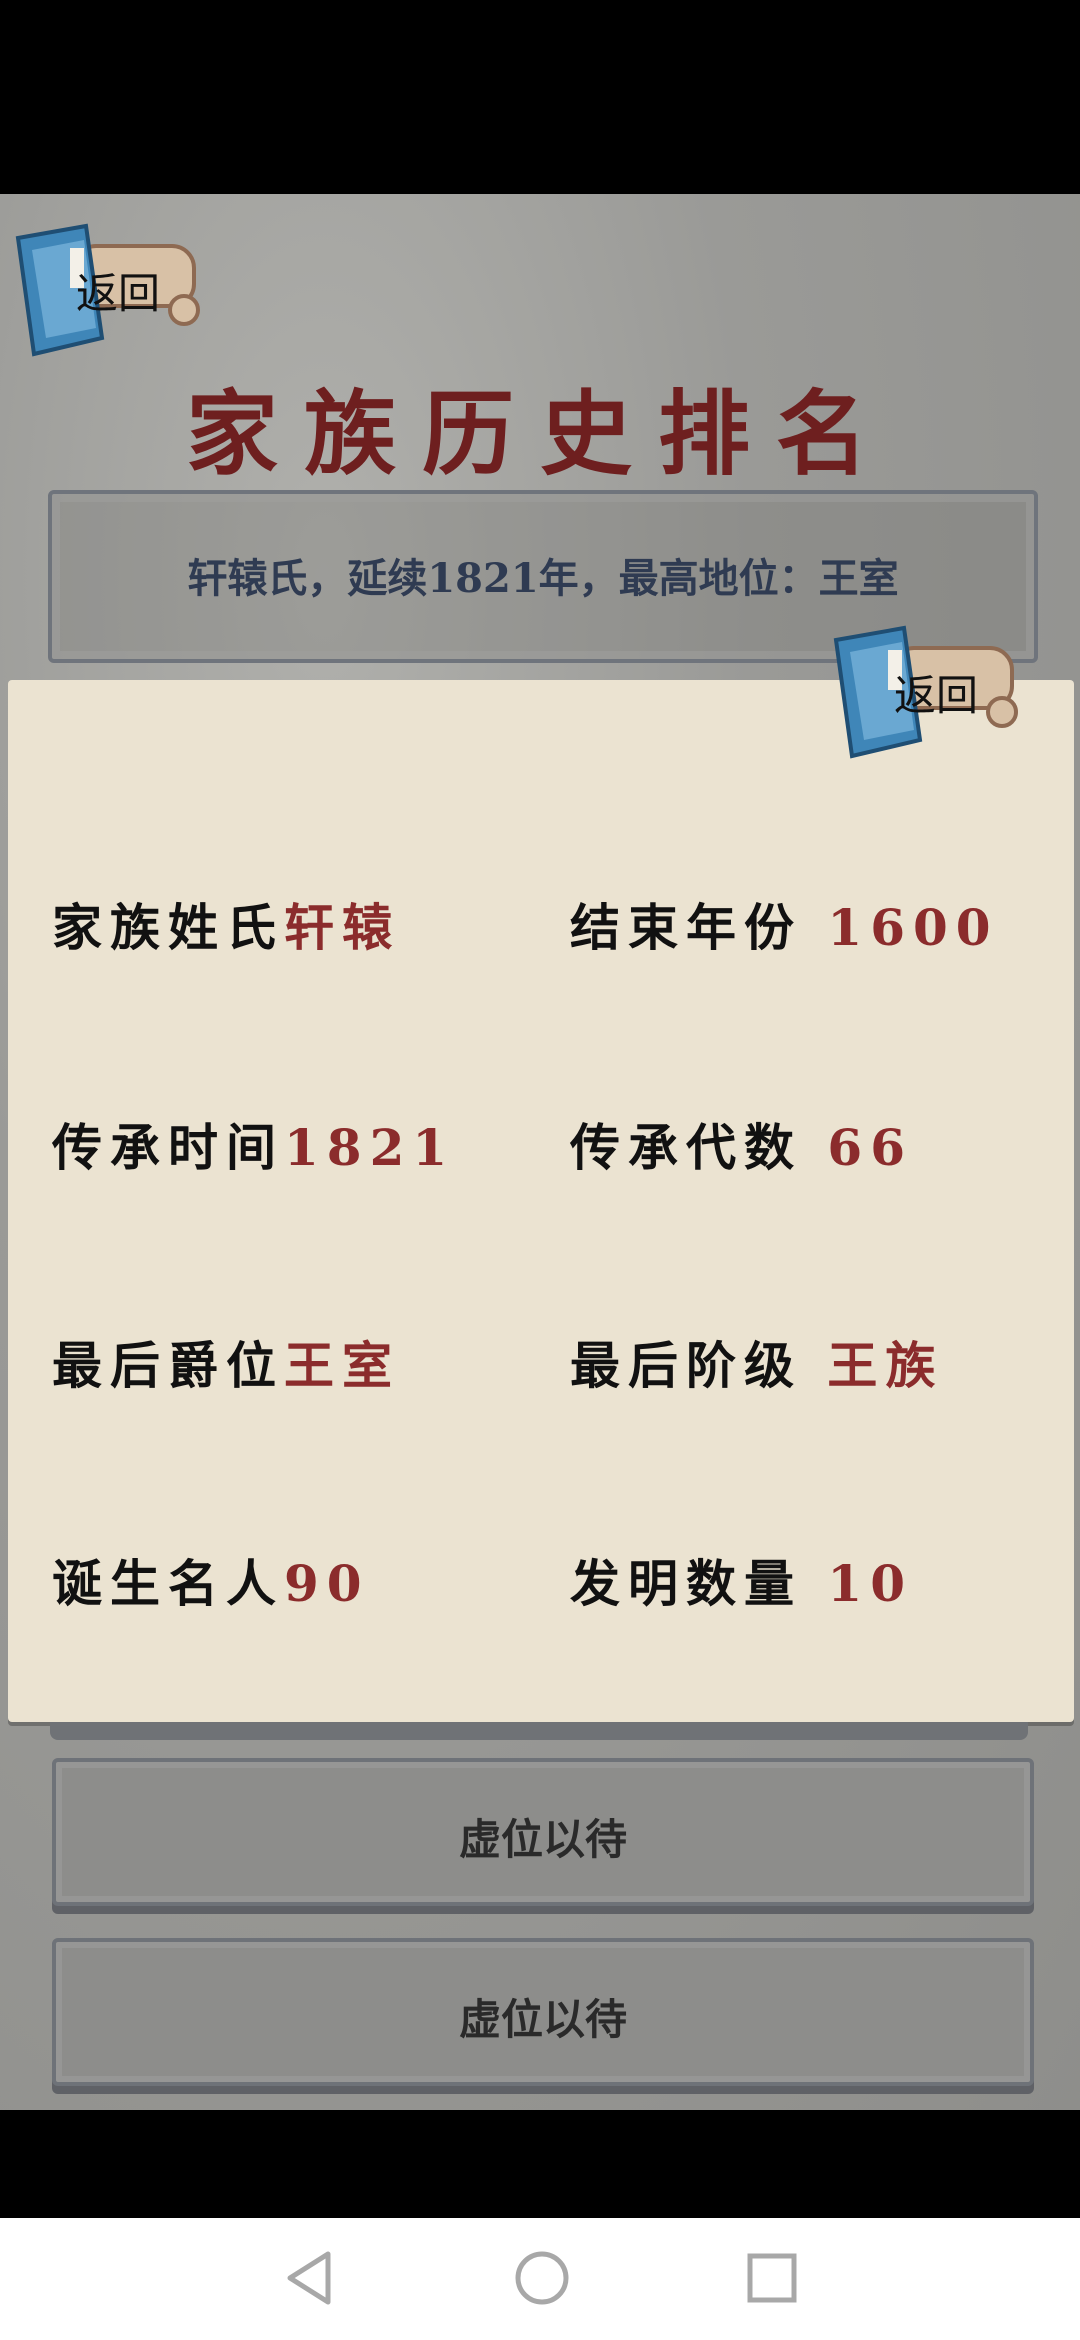 This screenshot has height=2340, width=1080. What do you see at coordinates (686, 927) in the screenshot?
I see `stat-label: 结束年份` at bounding box center [686, 927].